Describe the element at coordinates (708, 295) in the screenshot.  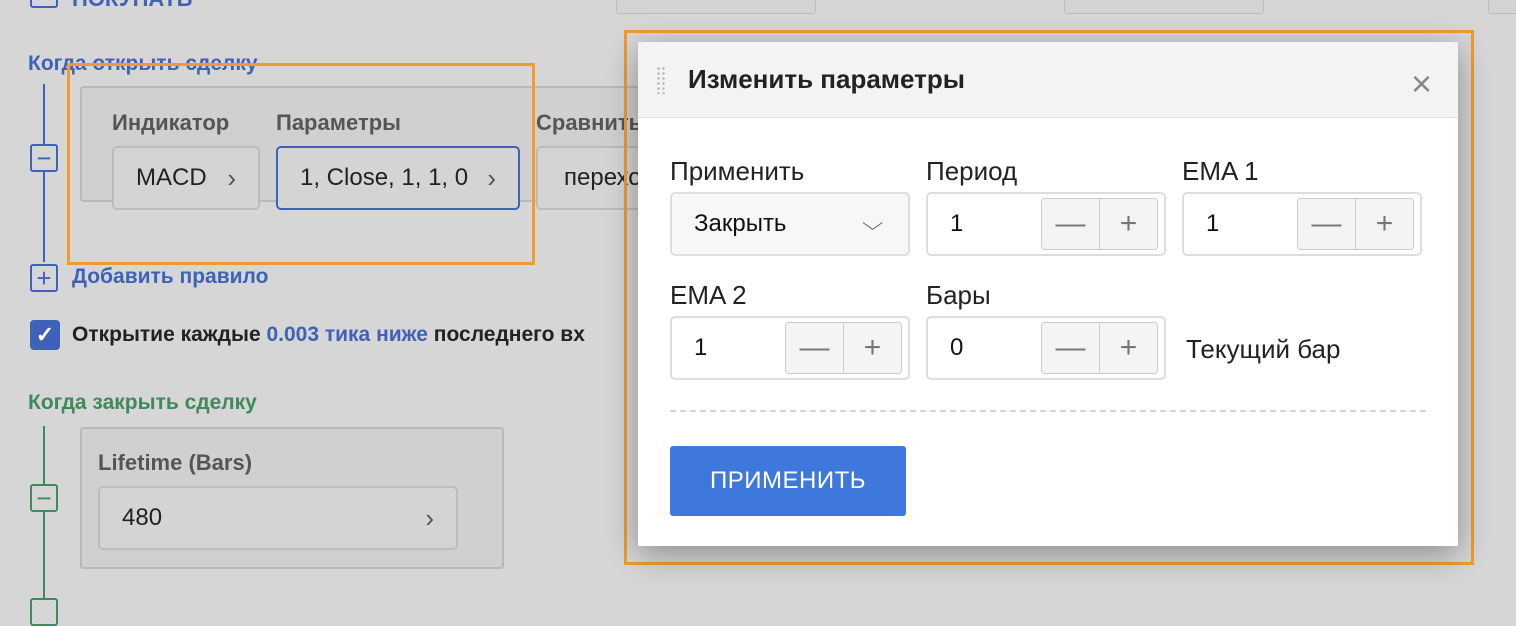
I see `ema2-label: EMA 2` at that location.